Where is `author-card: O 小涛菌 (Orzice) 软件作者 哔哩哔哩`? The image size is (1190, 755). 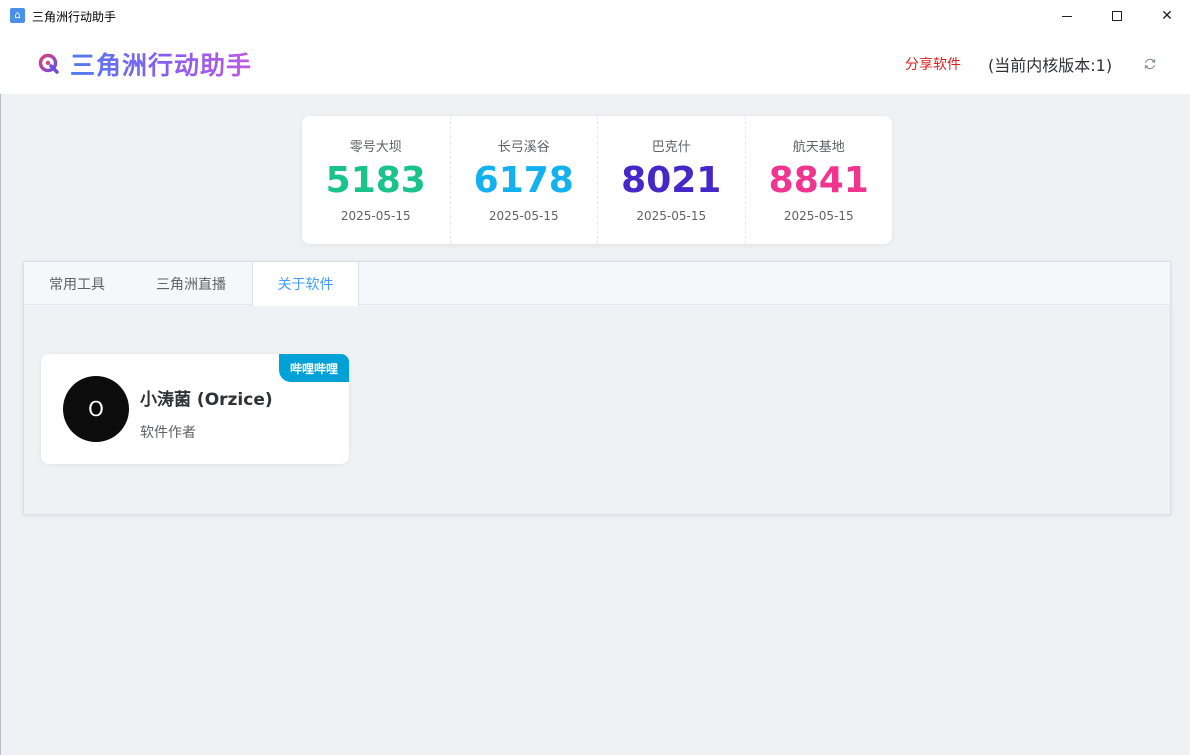 author-card: O 小涛菌 (Orzice) 软件作者 哔哩哔哩 is located at coordinates (195, 409).